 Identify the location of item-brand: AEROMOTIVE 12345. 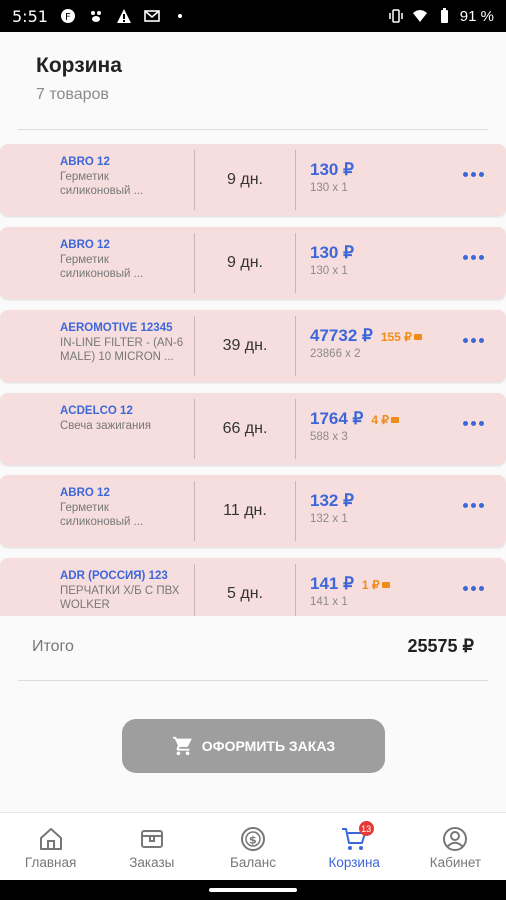
(116, 328).